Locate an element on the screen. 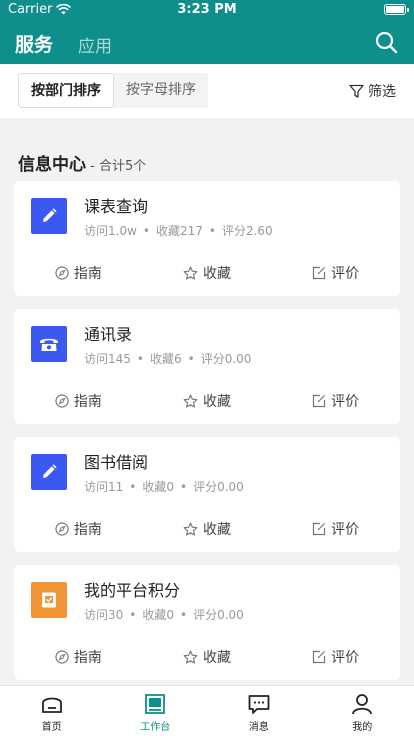  section-title-text: 信息中心 is located at coordinates (52, 165).